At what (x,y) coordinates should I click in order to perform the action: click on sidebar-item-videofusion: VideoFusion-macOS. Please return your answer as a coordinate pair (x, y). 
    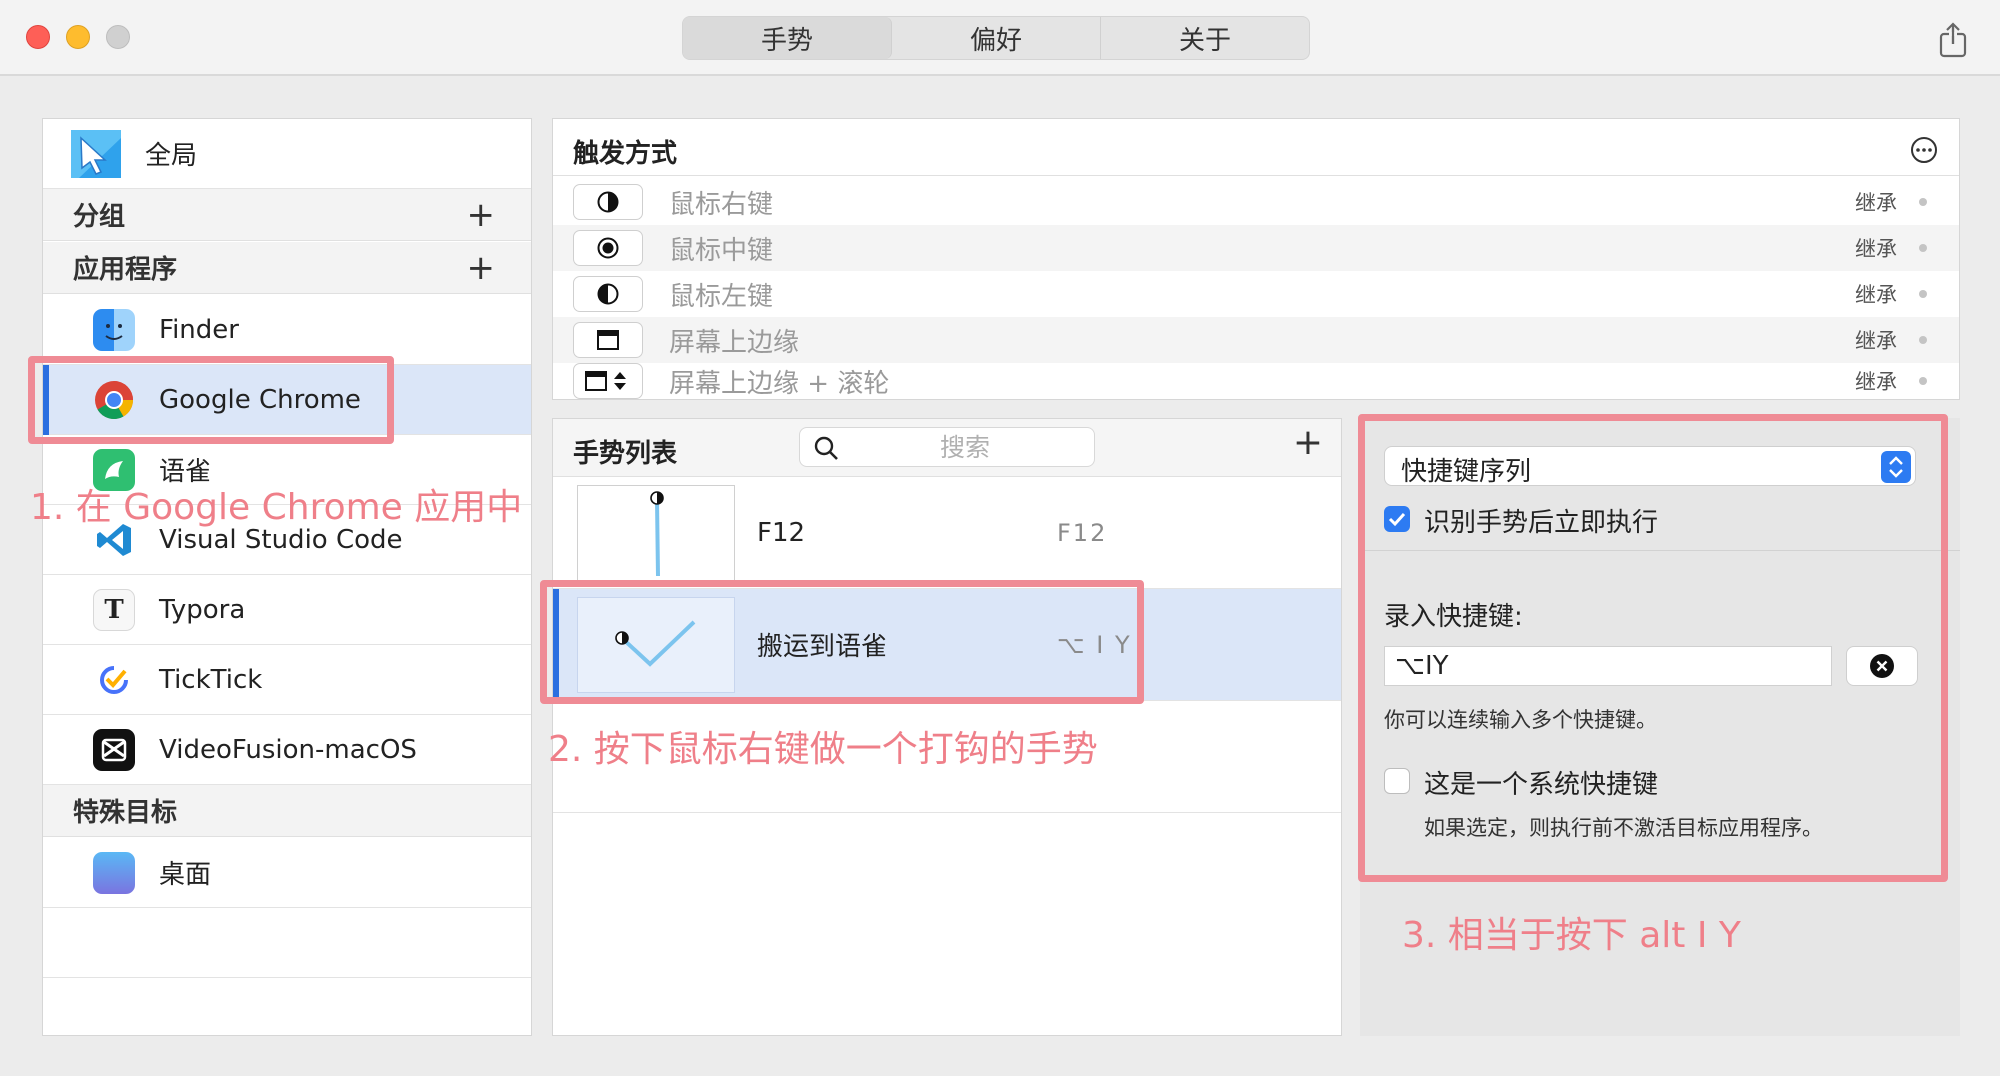
    Looking at the image, I should click on (287, 750).